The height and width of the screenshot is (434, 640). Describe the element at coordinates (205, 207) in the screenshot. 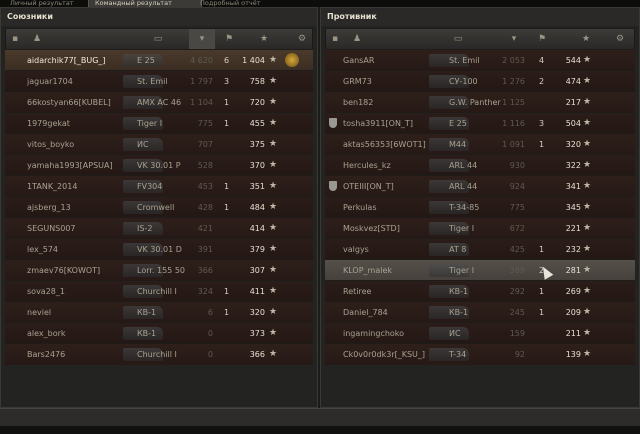

I see `damage-value: 428` at that location.